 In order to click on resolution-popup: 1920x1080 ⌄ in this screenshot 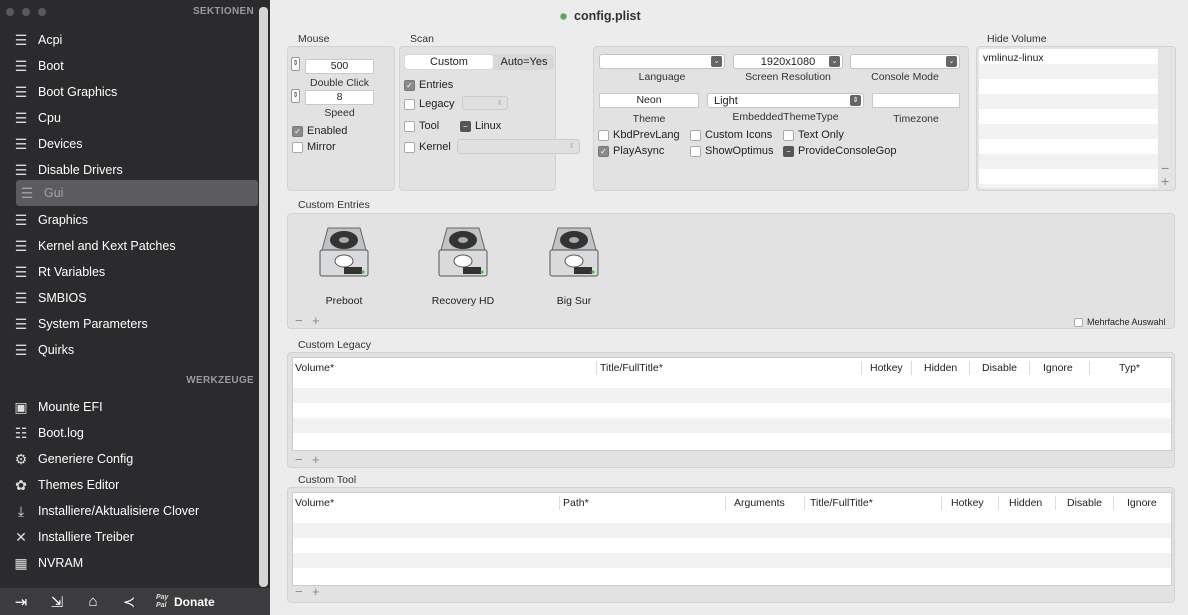, I will do `click(788, 61)`.